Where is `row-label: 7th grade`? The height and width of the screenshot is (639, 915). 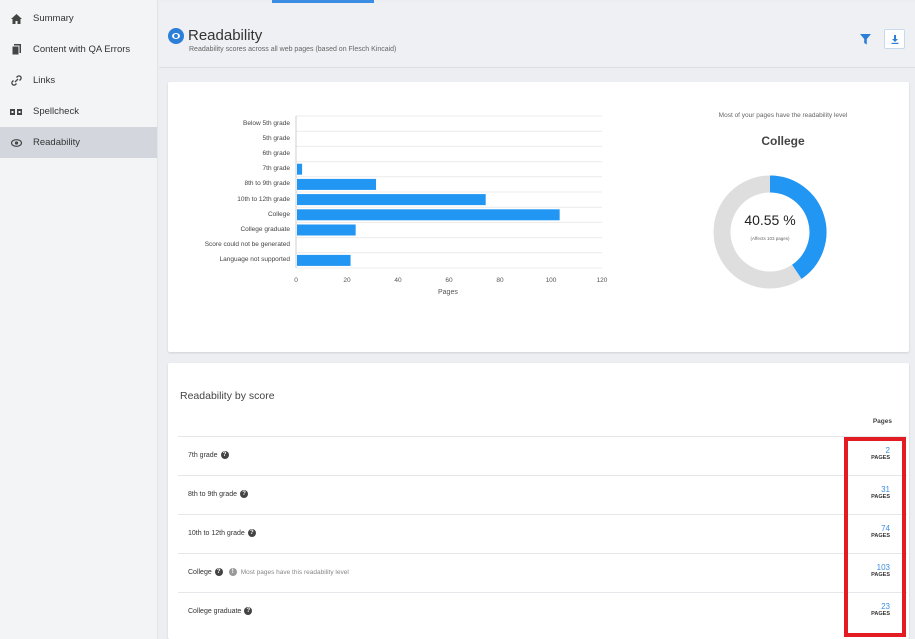 row-label: 7th grade is located at coordinates (203, 455).